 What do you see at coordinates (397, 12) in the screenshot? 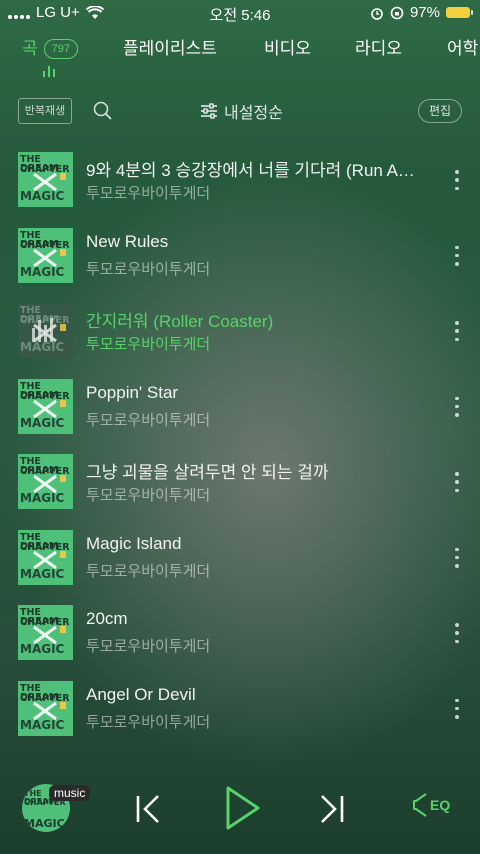
I see `rotation-lock-icon` at bounding box center [397, 12].